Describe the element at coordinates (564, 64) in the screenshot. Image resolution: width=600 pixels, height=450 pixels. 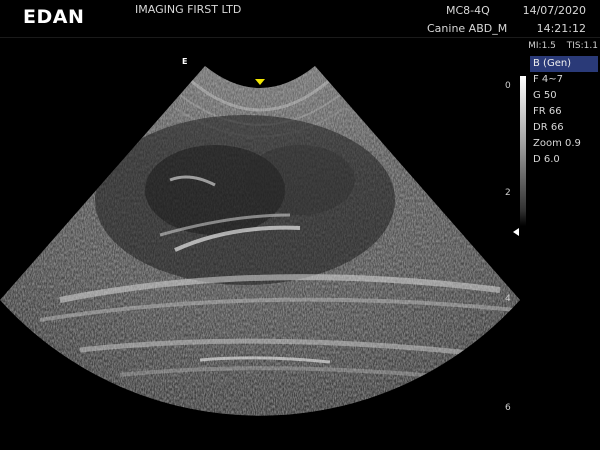
I see `mode-indicator: B (Gen)` at that location.